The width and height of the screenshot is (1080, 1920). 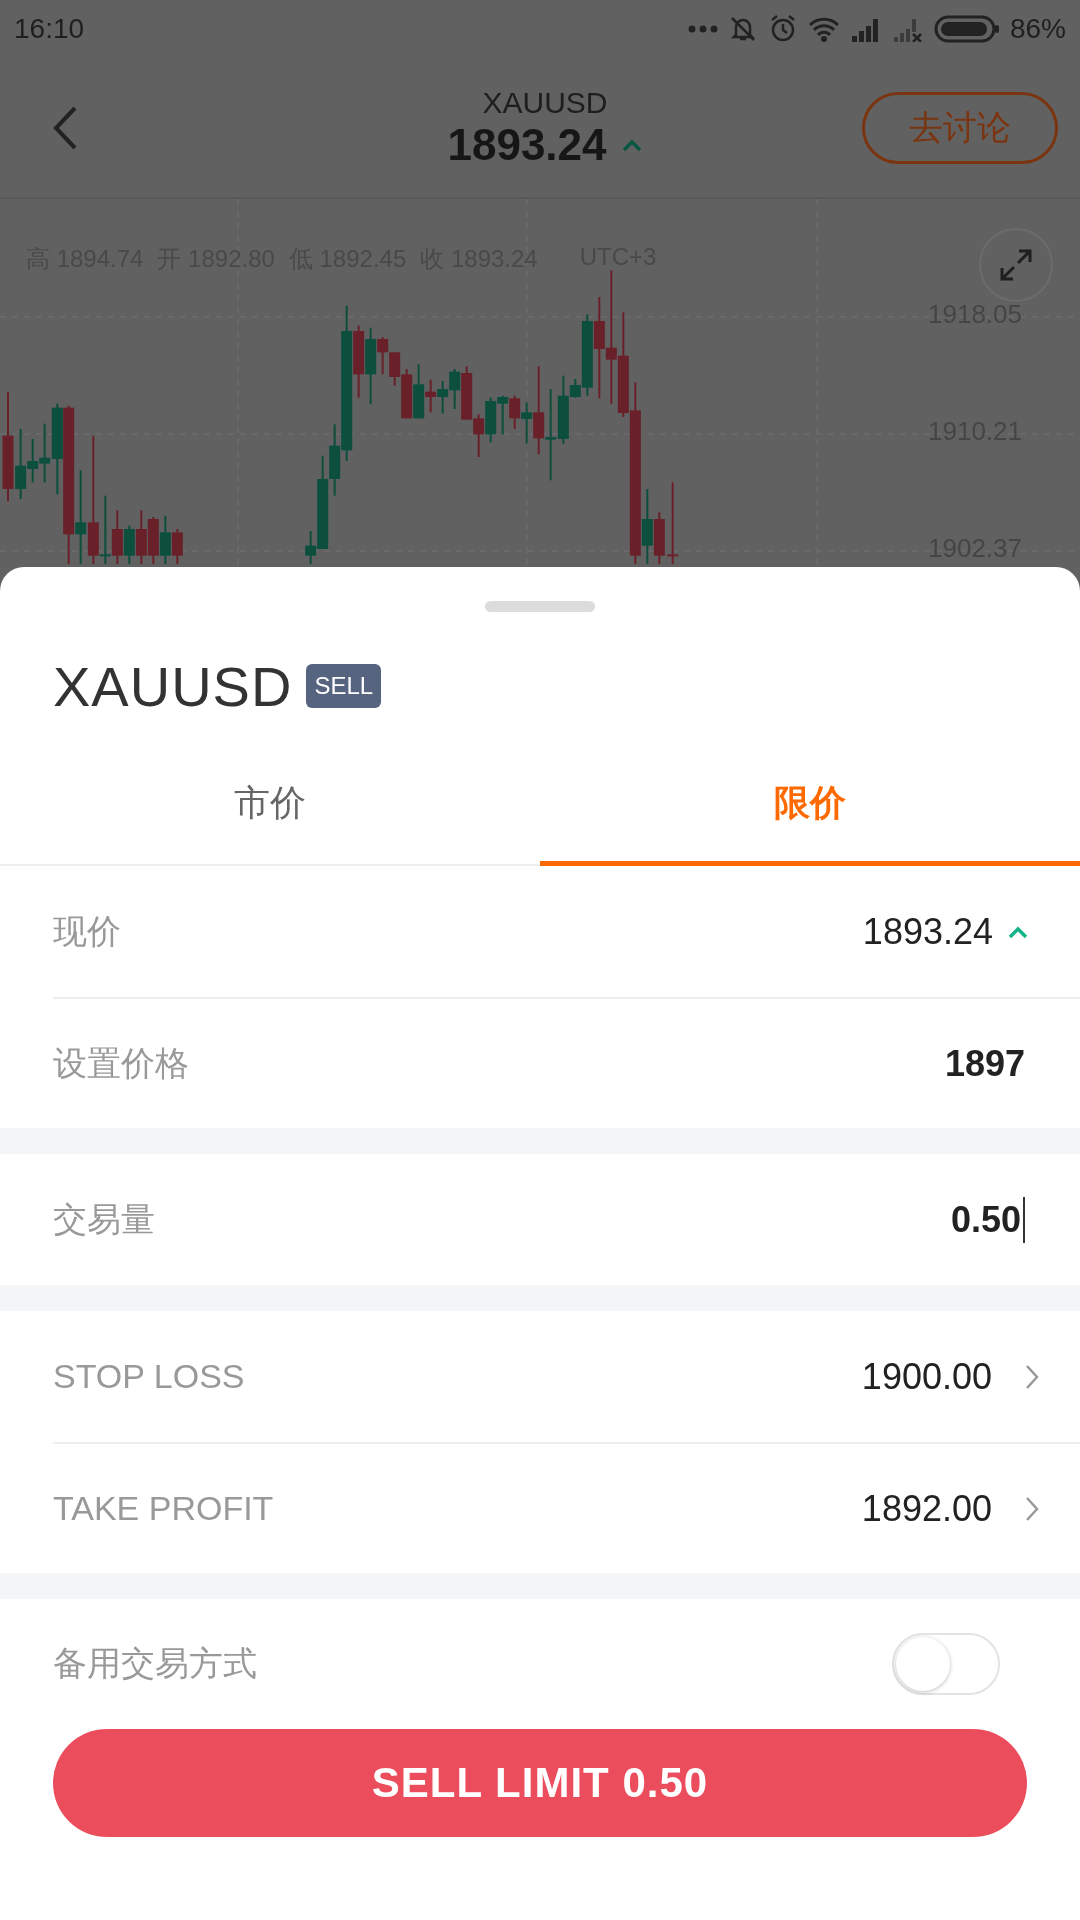 I want to click on field-label: 现价, so click(x=87, y=931).